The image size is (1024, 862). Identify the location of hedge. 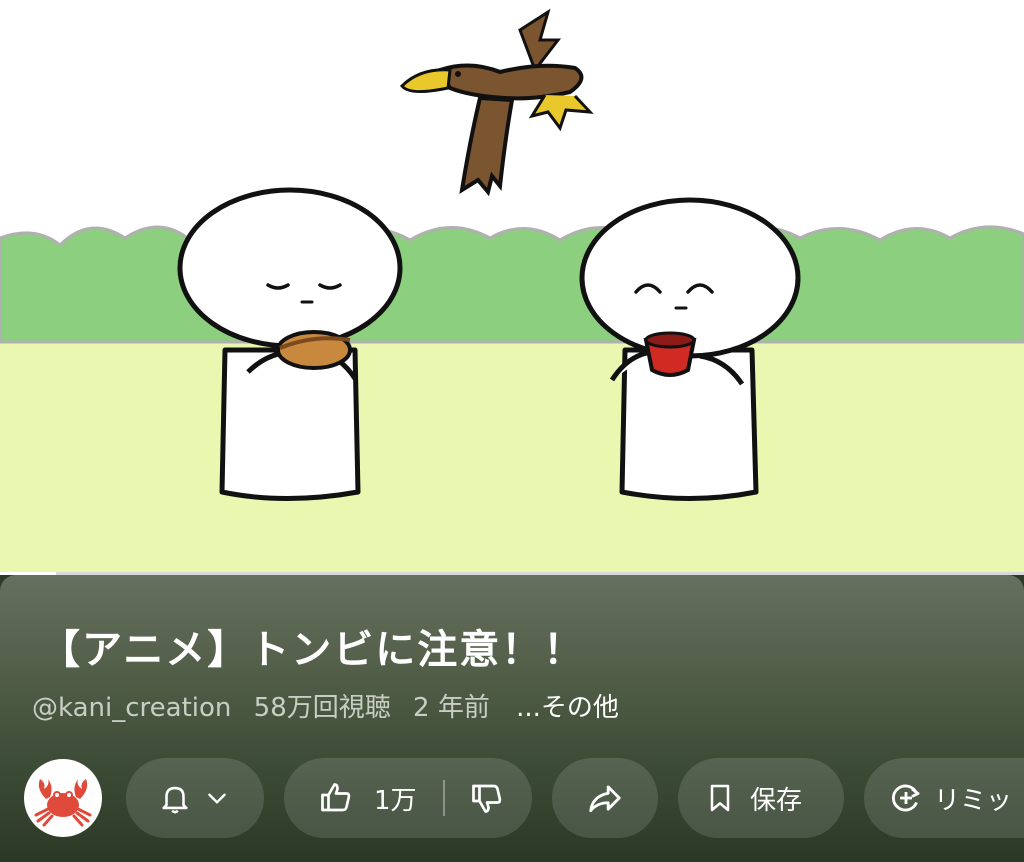
(512, 284).